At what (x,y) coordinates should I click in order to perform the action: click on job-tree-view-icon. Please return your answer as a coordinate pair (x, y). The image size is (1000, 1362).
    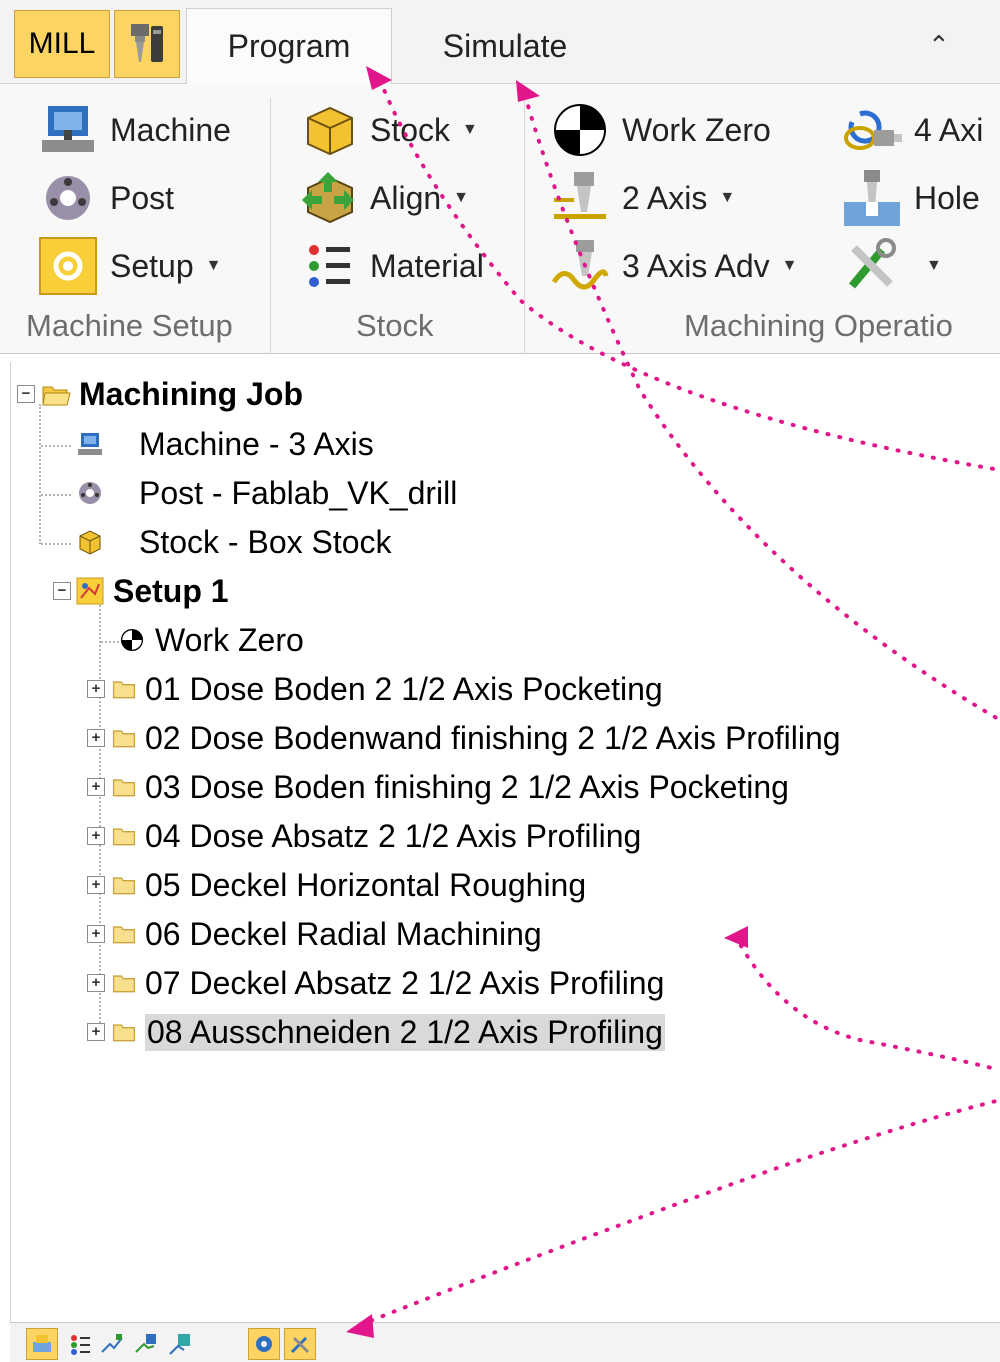
    Looking at the image, I should click on (42, 1344).